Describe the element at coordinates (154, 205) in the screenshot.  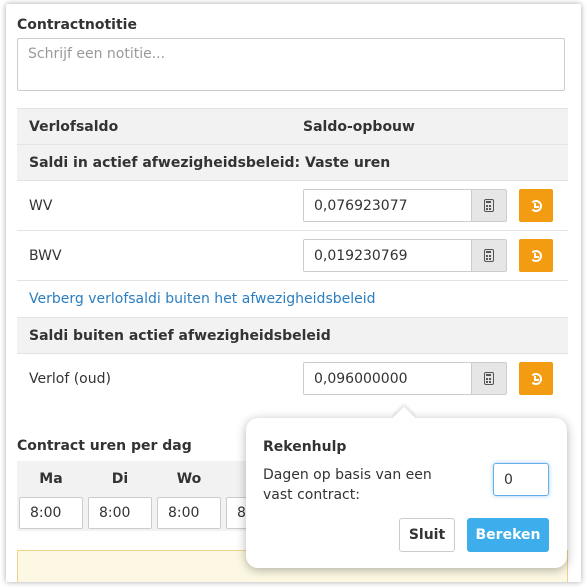
I see `saldo-name: WV` at that location.